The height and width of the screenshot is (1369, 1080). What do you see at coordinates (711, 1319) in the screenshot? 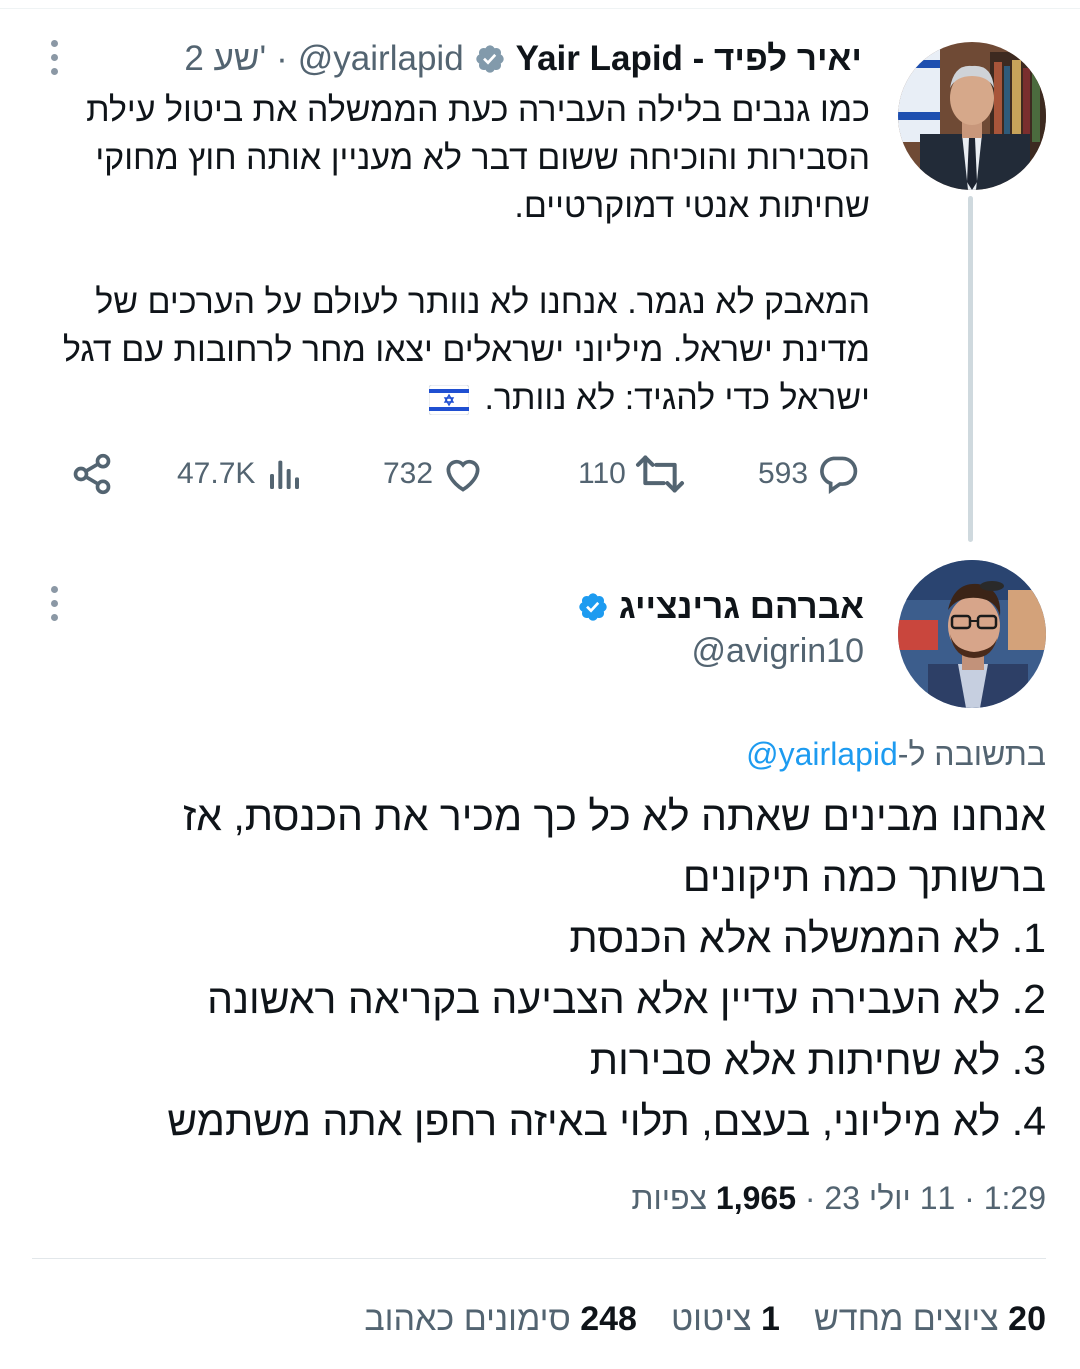
I see `quotes-label: ציטוט` at bounding box center [711, 1319].